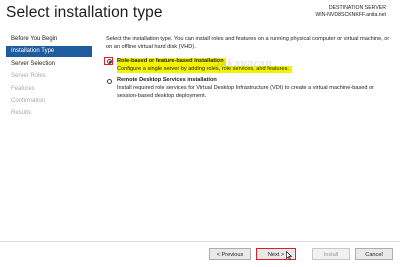 The height and width of the screenshot is (267, 400). I want to click on destination-server-name: WIN-NVD8SCKNKFF.anita.net, so click(350, 15).